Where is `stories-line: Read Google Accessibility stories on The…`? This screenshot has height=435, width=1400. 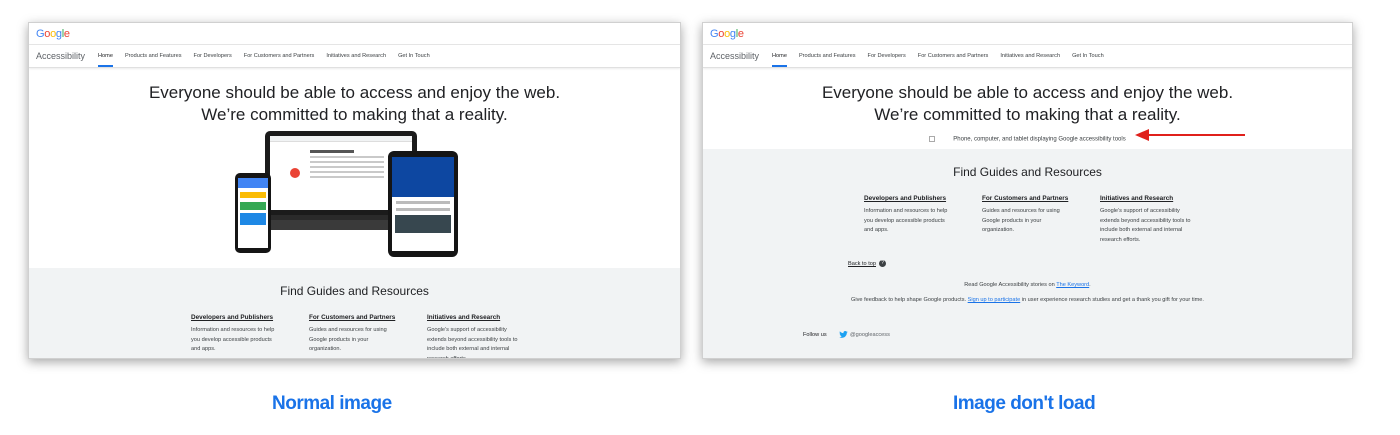
stories-line: Read Google Accessibility stories on The… is located at coordinates (1027, 285).